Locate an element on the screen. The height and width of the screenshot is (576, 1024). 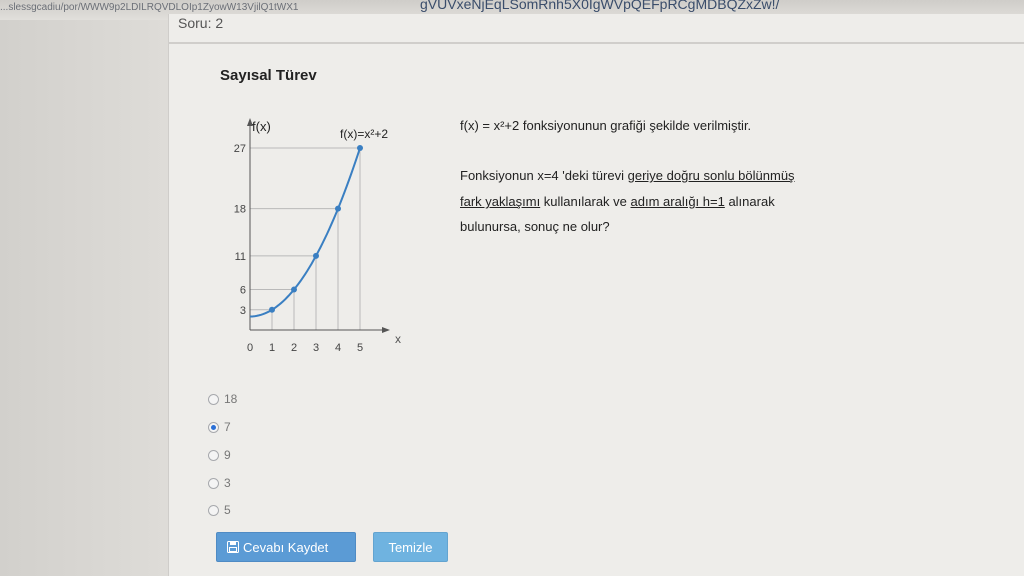
x-axis-arrow is located at coordinates (386, 330).